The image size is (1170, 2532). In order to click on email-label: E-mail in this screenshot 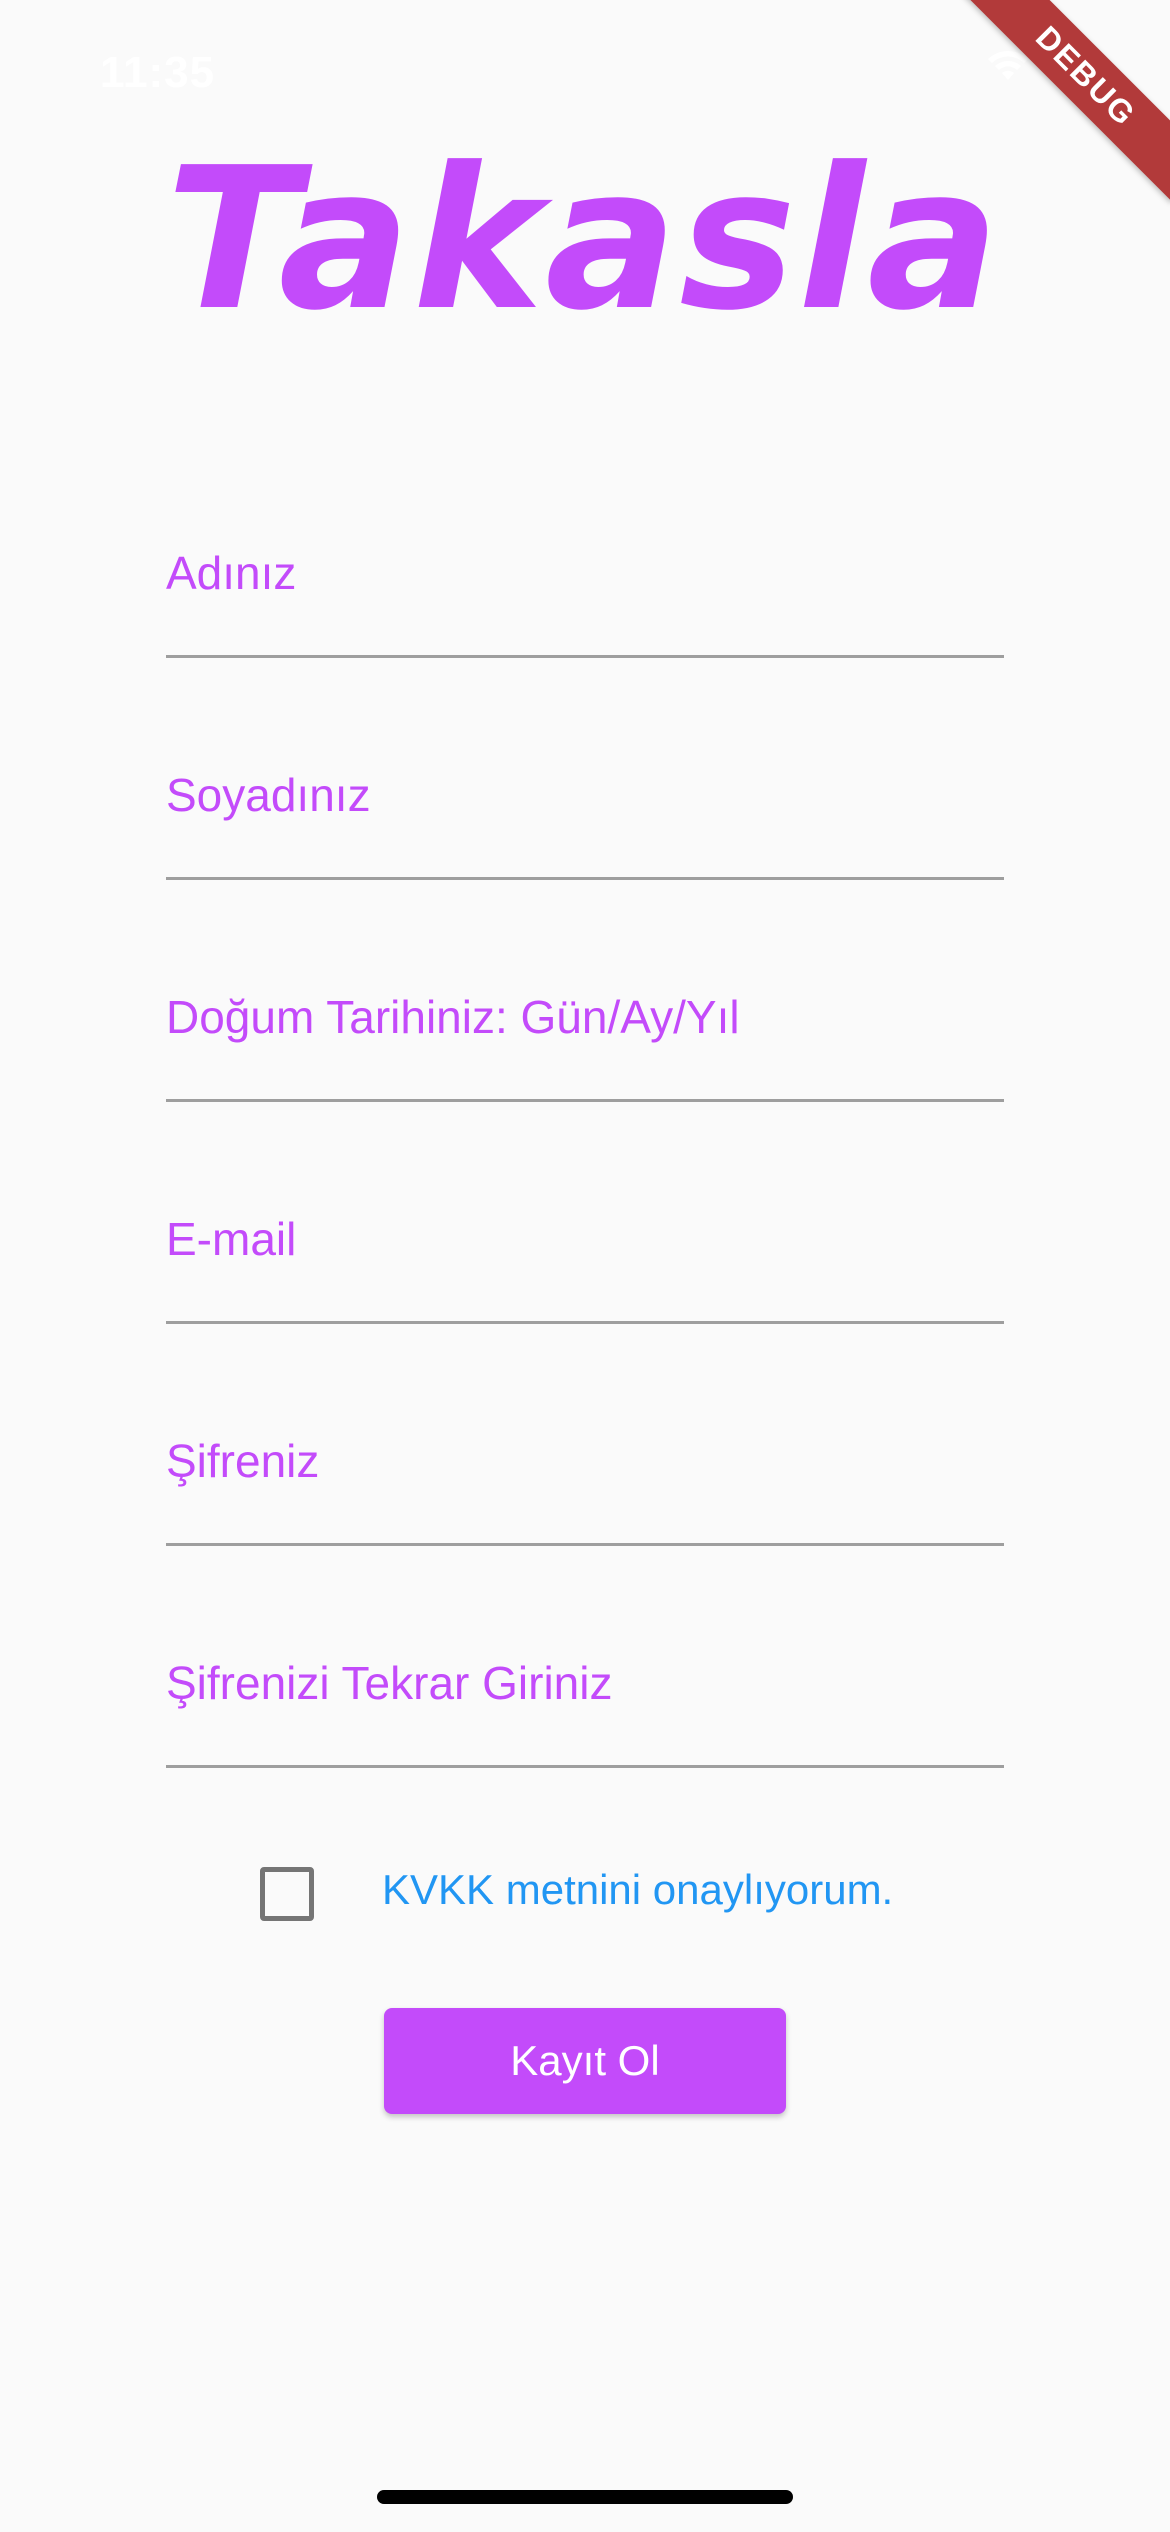, I will do `click(231, 1239)`.